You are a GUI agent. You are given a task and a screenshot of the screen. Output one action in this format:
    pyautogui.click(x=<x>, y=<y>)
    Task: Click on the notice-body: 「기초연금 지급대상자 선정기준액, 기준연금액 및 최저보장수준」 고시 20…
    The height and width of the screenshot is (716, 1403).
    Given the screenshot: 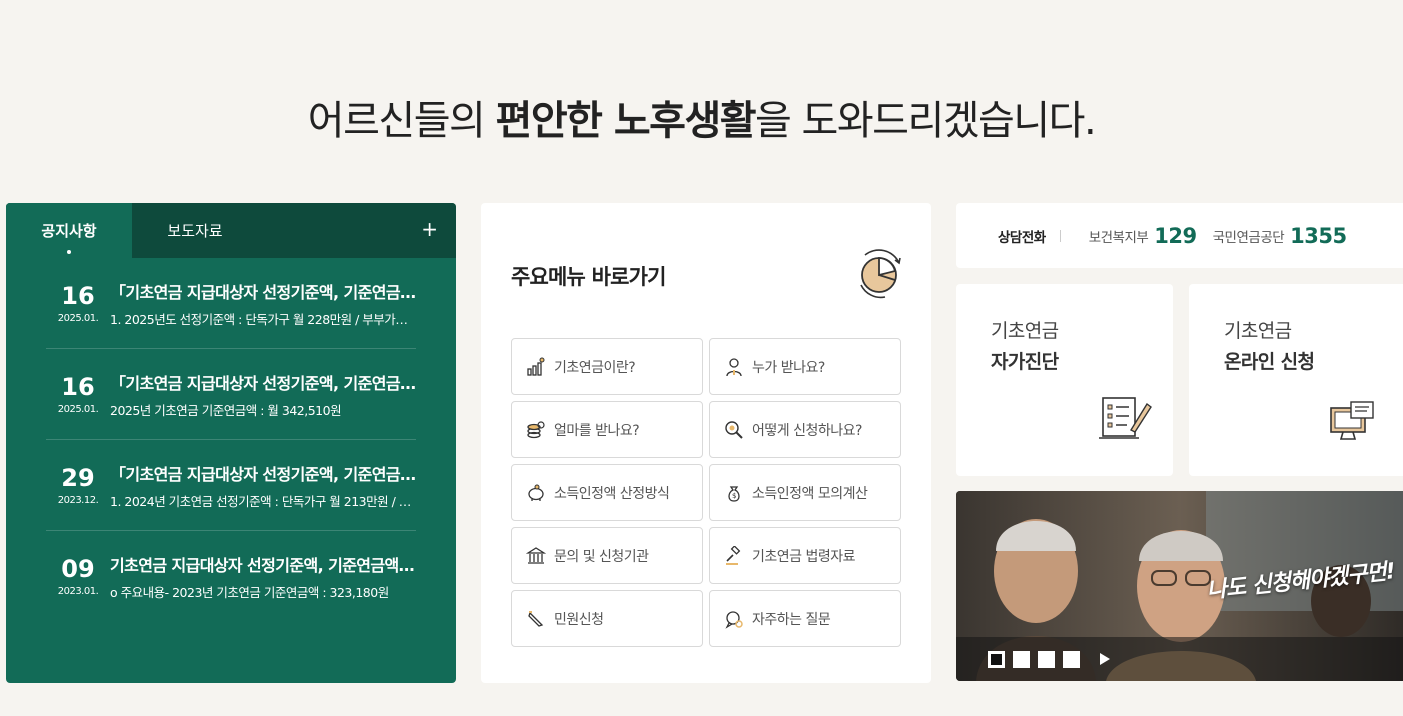 What is the action you would take?
    pyautogui.click(x=263, y=394)
    